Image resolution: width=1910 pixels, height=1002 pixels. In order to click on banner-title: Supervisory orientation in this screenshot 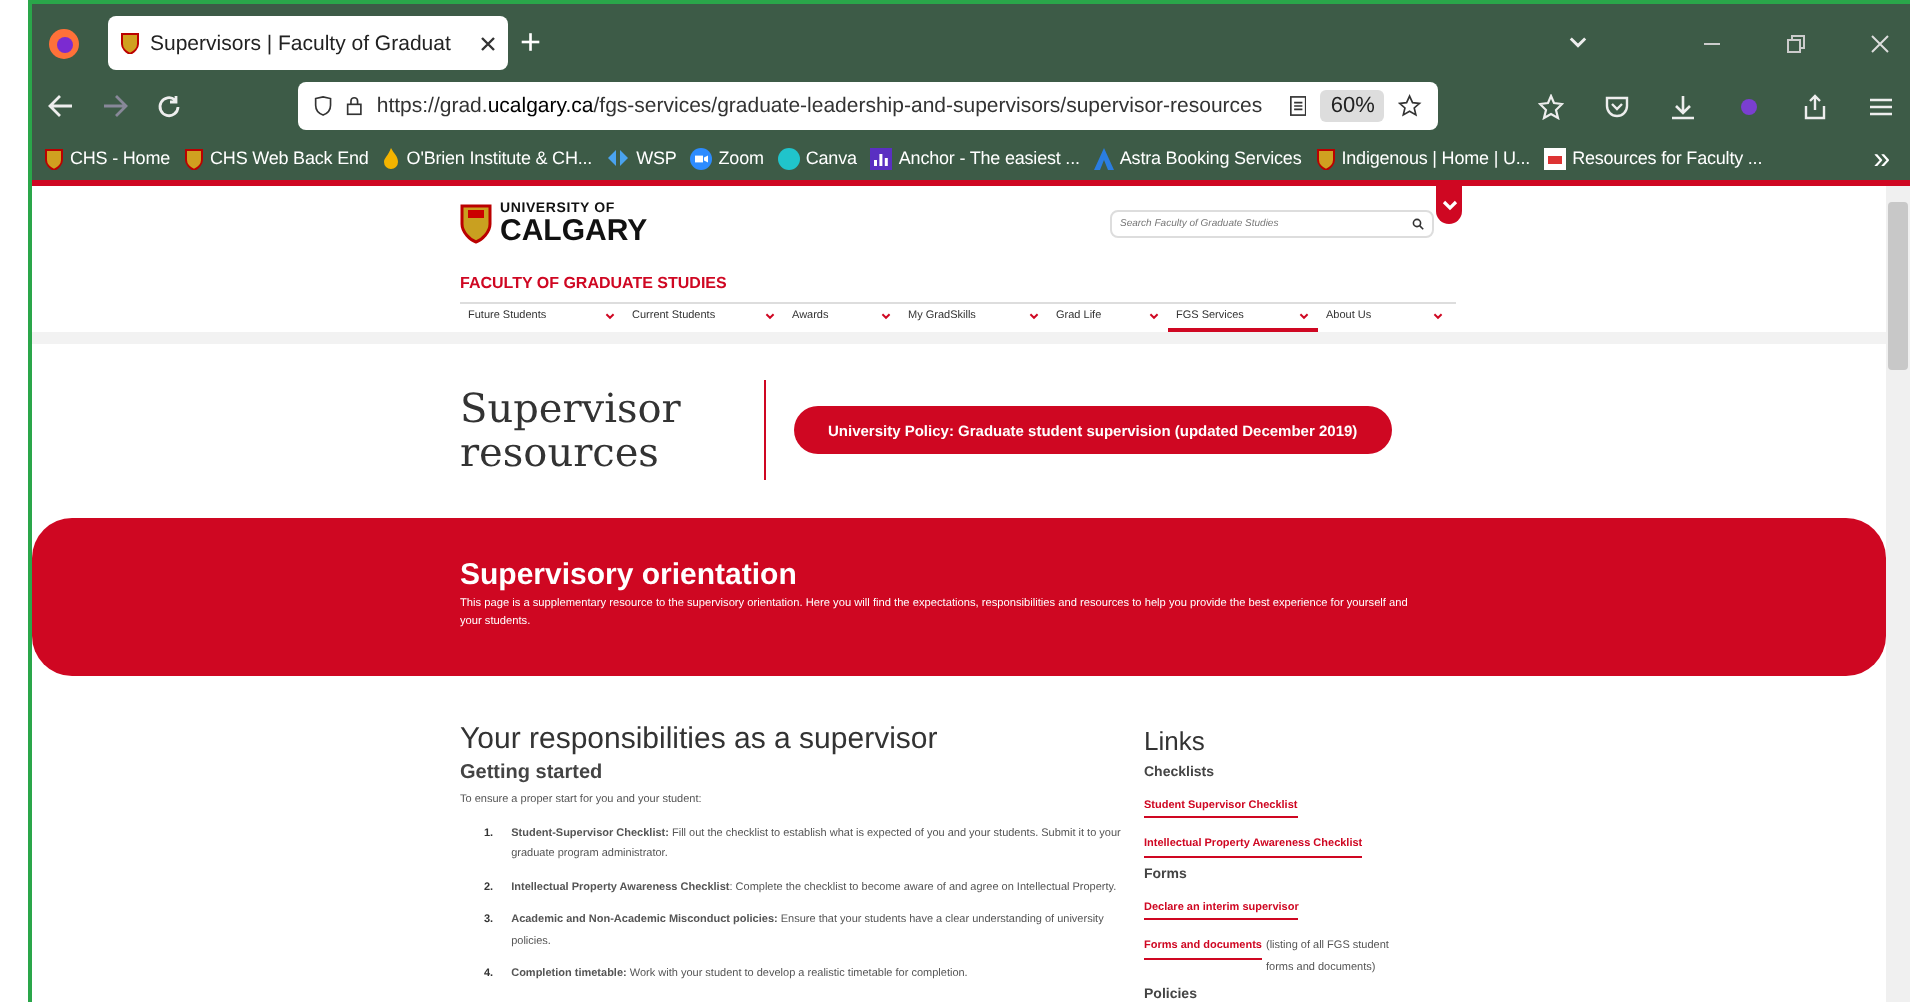, I will do `click(629, 574)`.